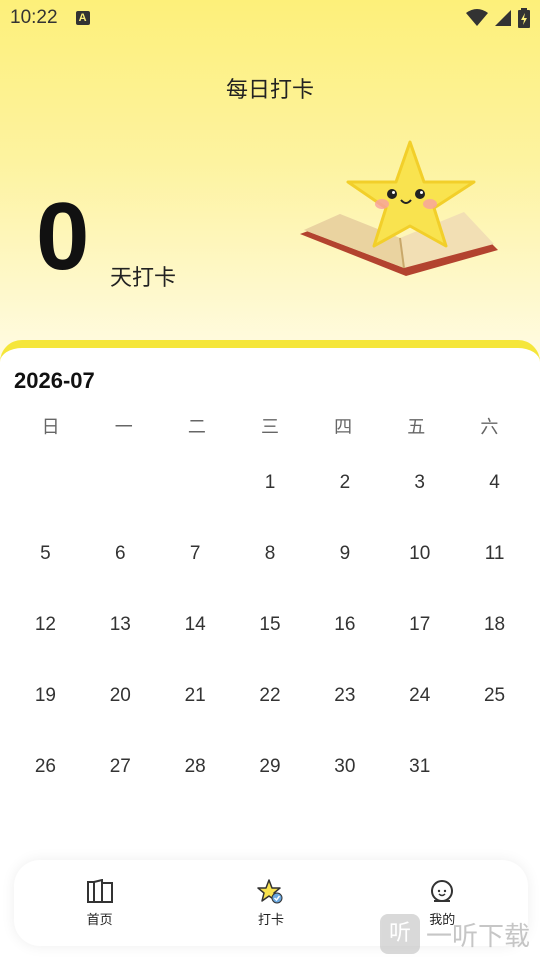  What do you see at coordinates (120, 625) in the screenshot?
I see `calendar-day: 13` at bounding box center [120, 625].